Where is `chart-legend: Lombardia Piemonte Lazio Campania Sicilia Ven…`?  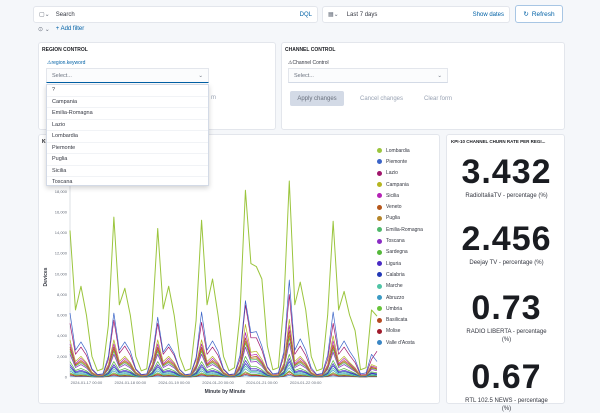 chart-legend: Lombardia Piemonte Lazio Campania Sicilia Ven… is located at coordinates (400, 246).